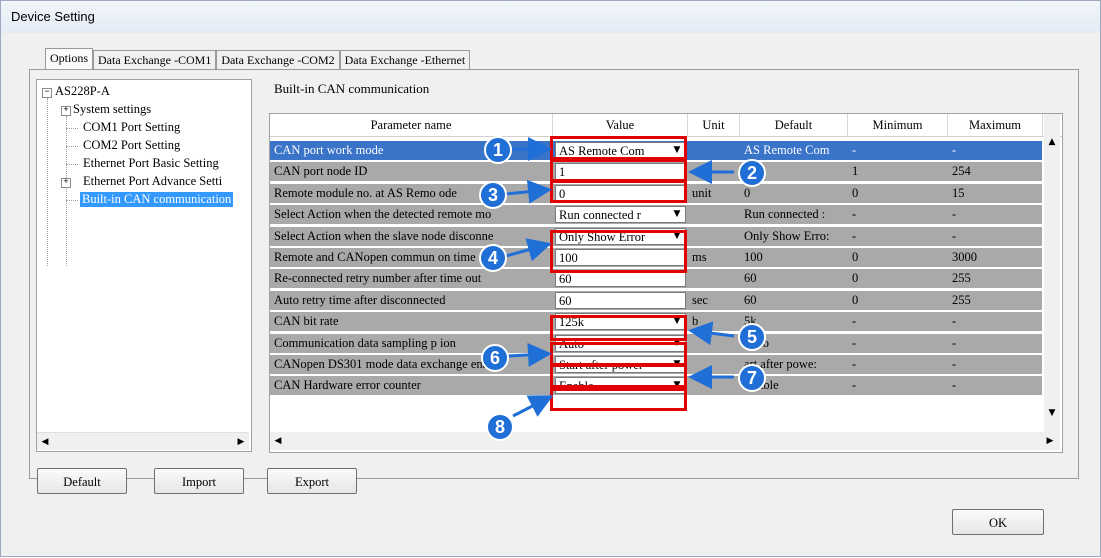  Describe the element at coordinates (347, 385) in the screenshot. I see `cell-name: CAN Hardware error counter` at that location.